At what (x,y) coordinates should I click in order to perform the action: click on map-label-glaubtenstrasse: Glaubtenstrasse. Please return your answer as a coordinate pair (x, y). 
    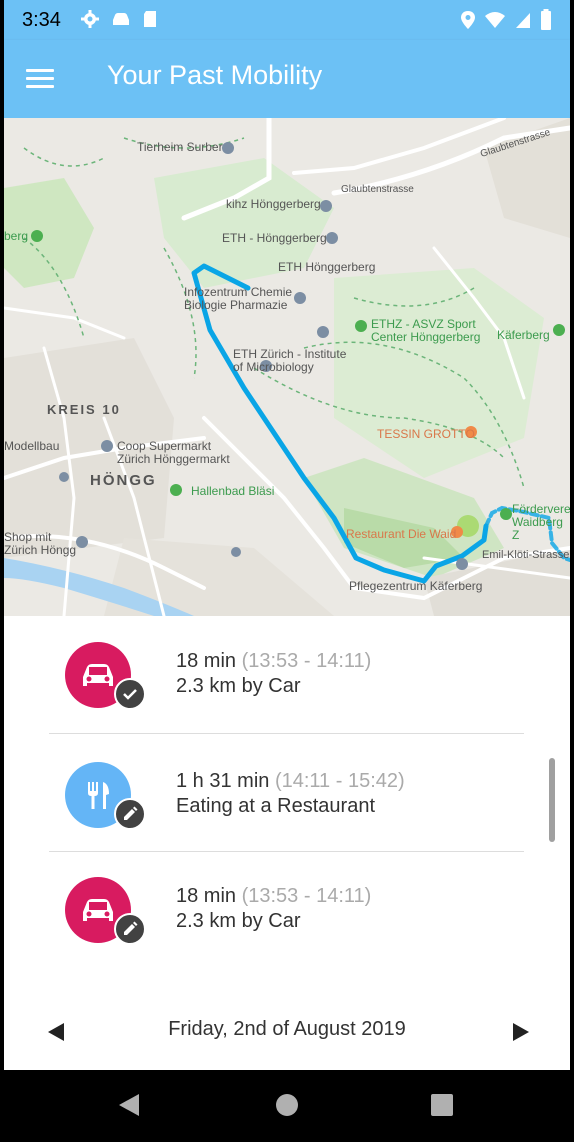
    Looking at the image, I should click on (377, 189).